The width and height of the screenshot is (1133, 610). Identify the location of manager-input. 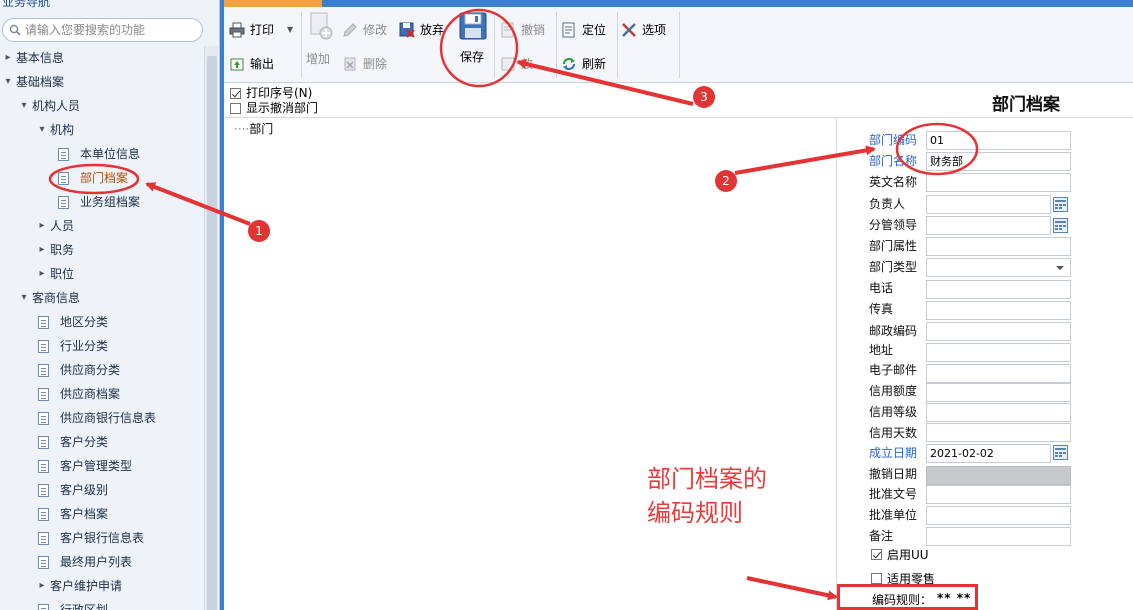
(988, 204).